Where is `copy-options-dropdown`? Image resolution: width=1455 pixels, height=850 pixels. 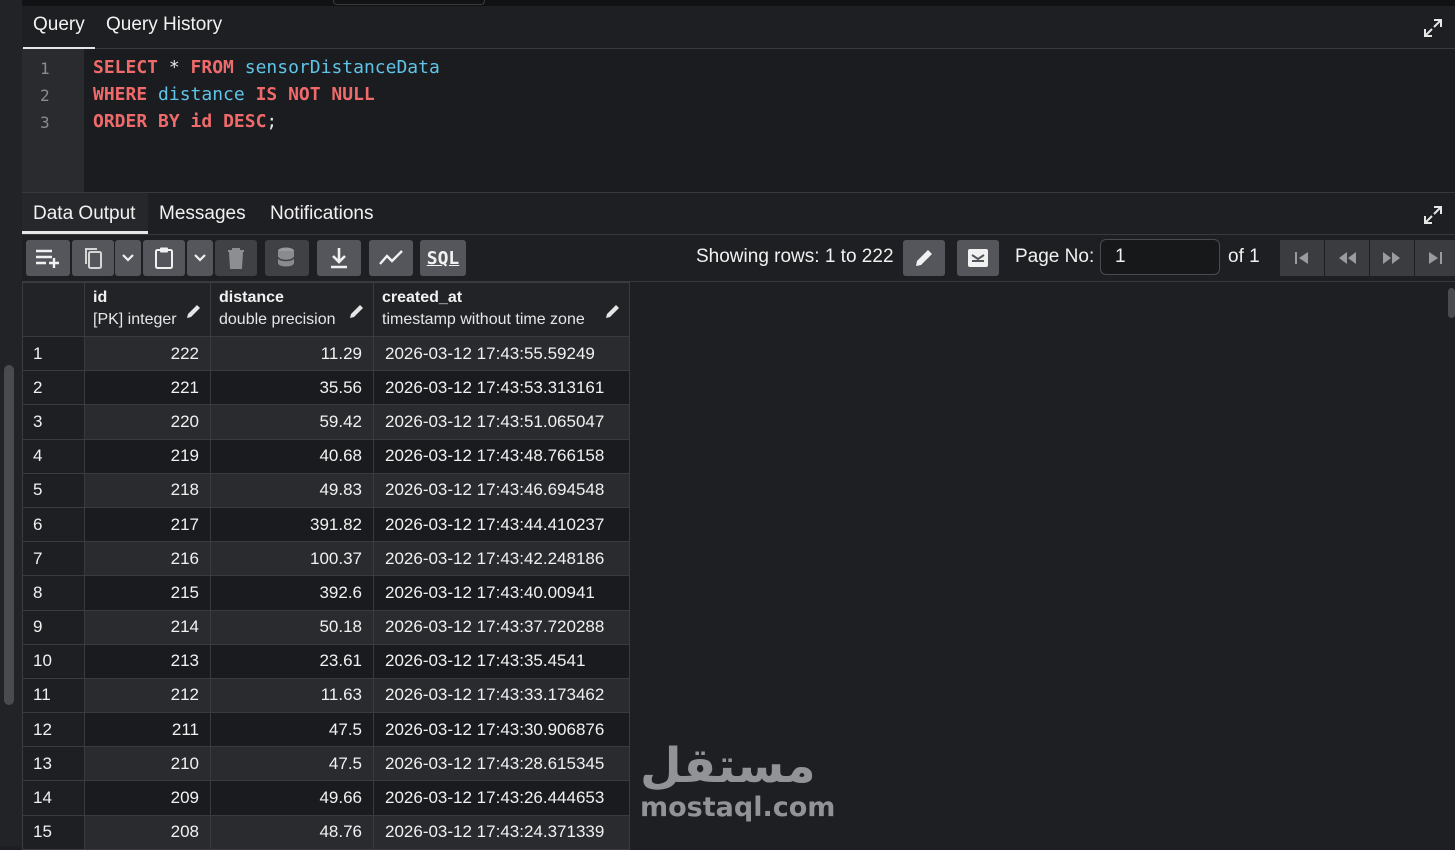 copy-options-dropdown is located at coordinates (128, 258).